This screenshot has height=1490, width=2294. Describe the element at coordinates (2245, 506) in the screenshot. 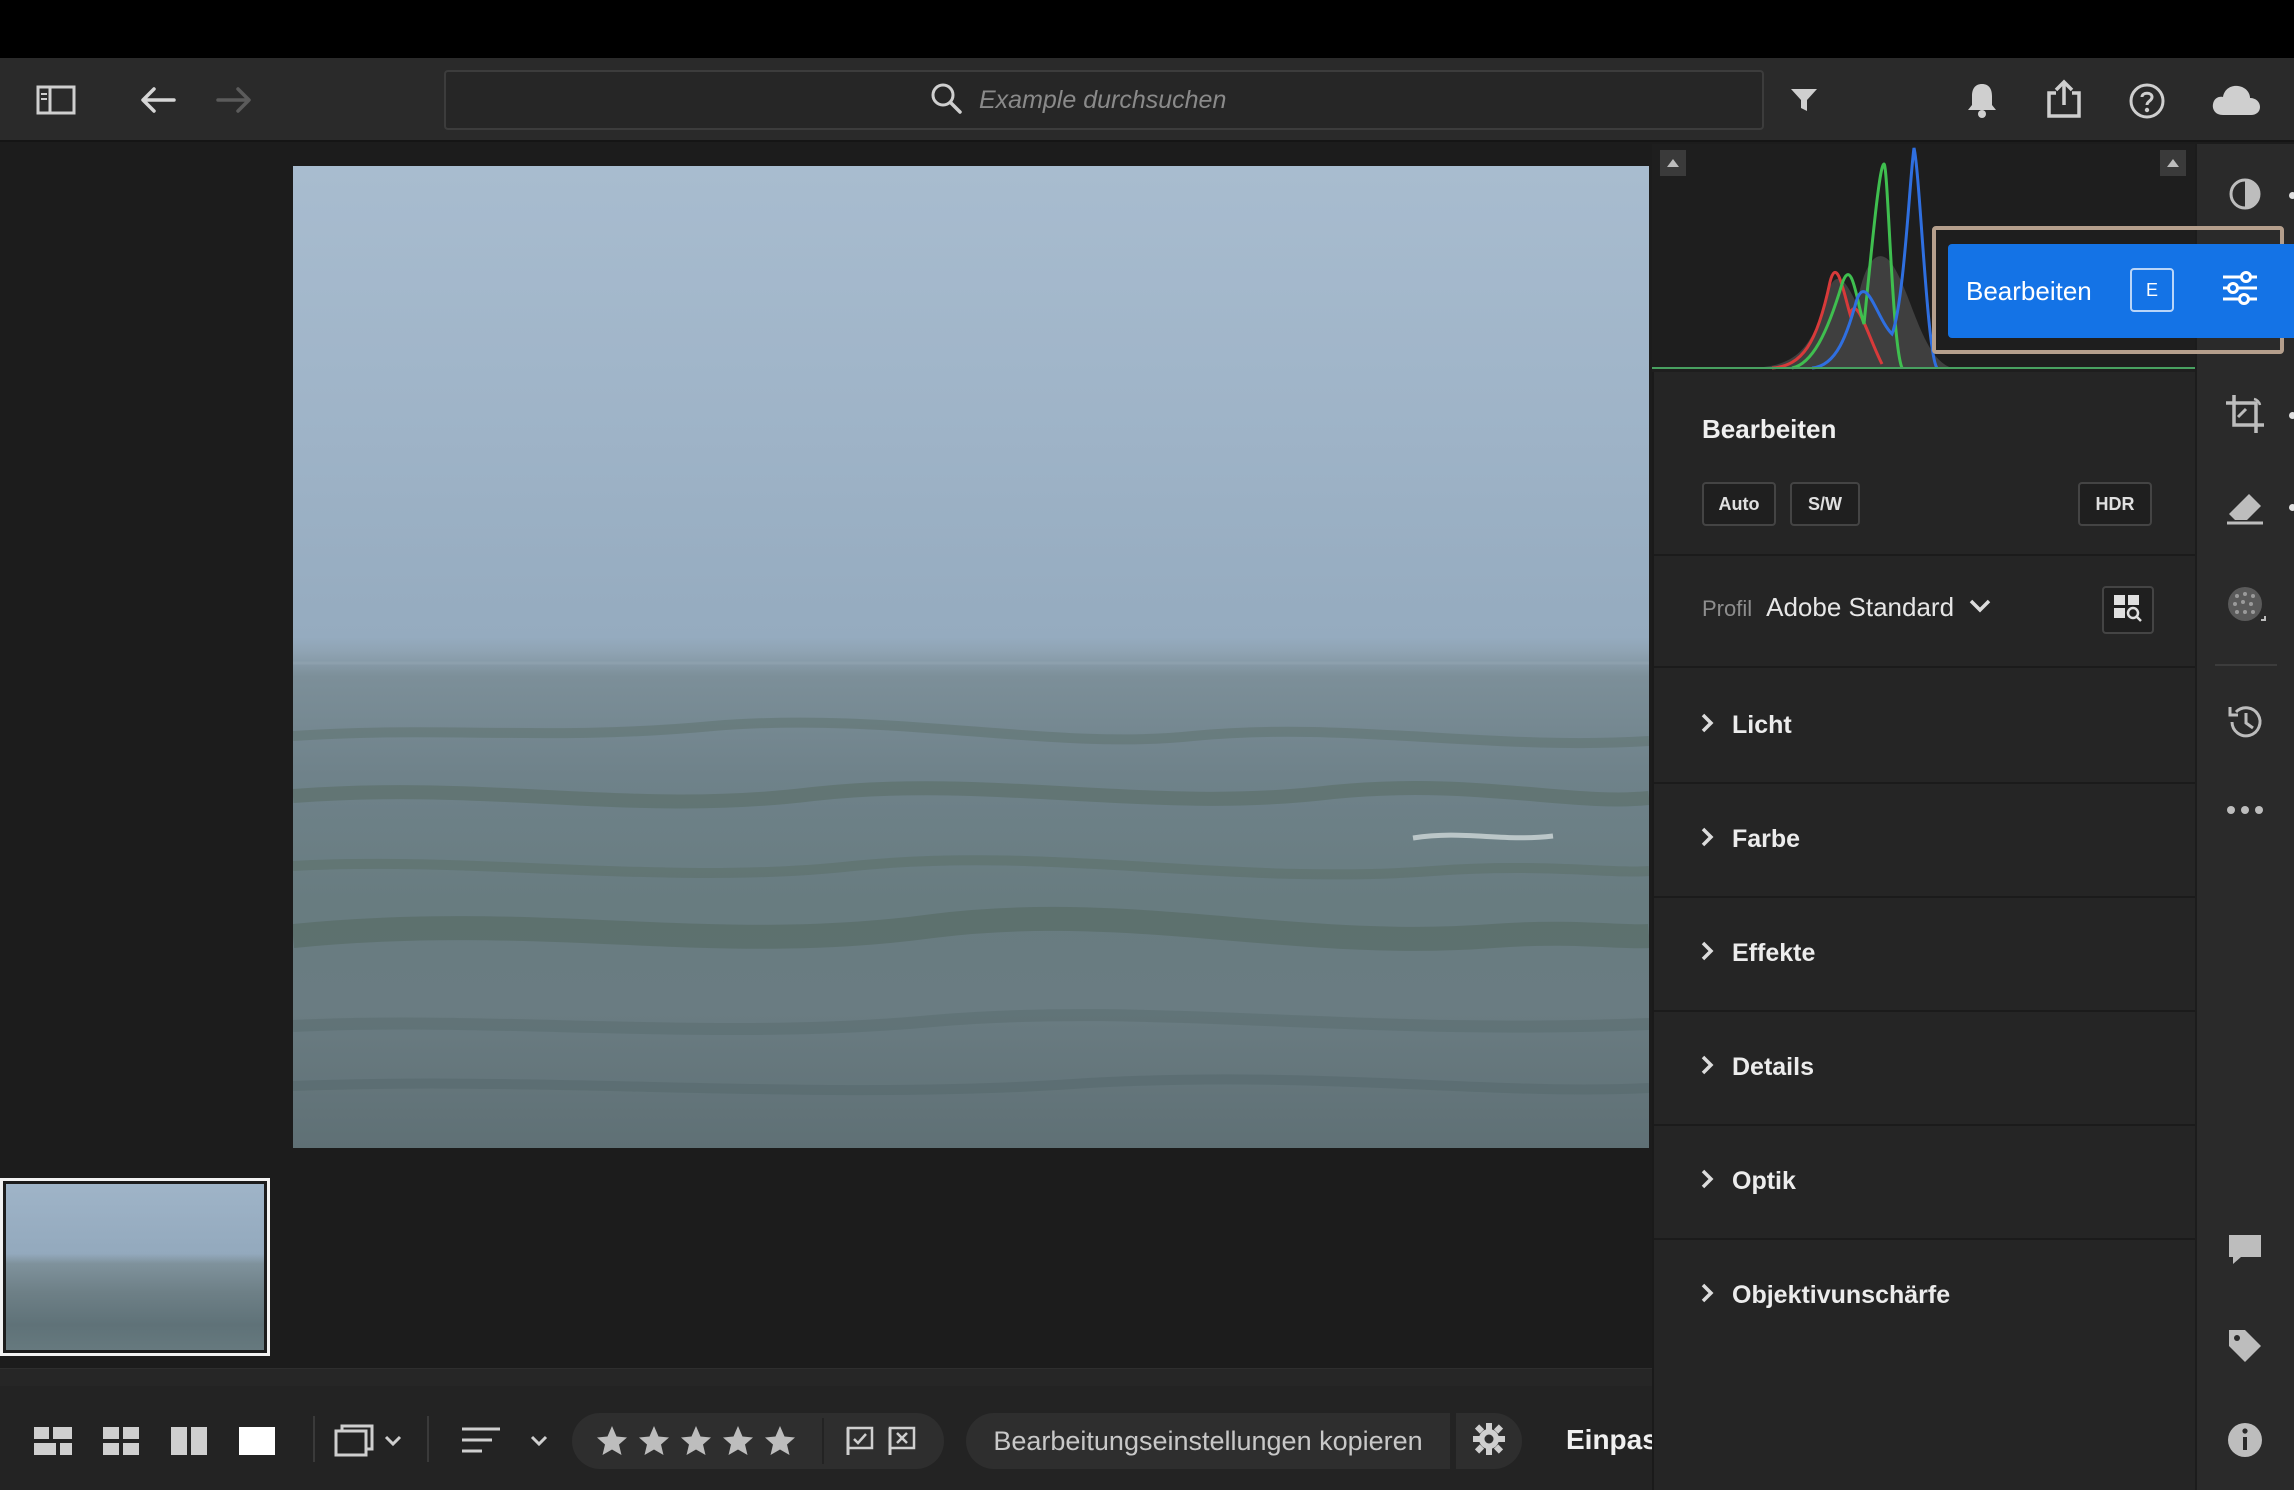

I see `healing-icon` at that location.